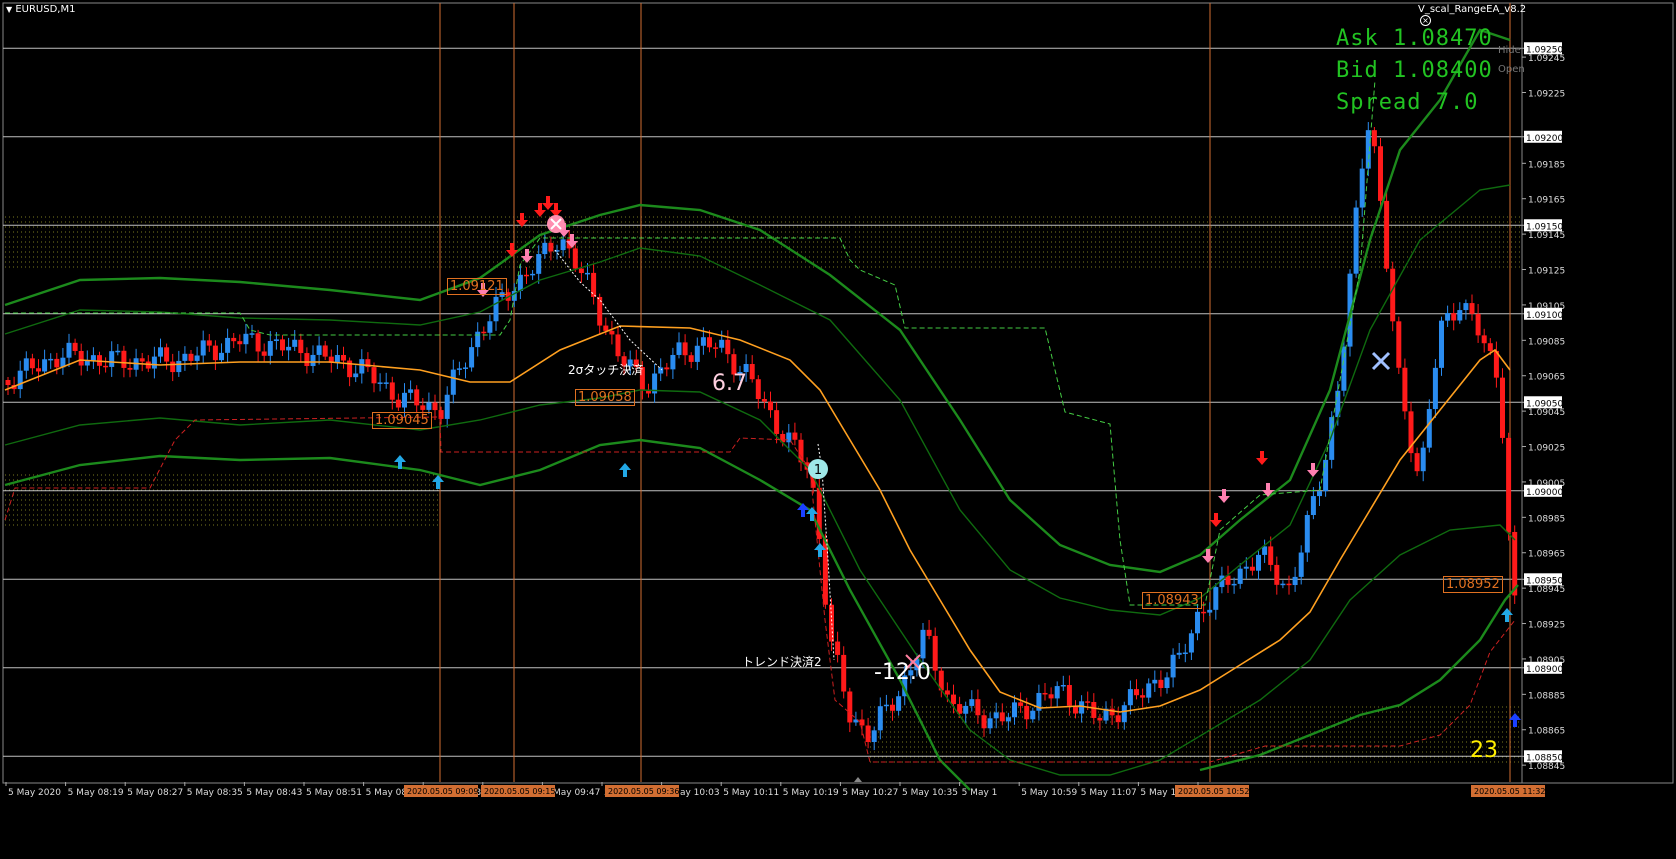 The height and width of the screenshot is (859, 1676). Describe the element at coordinates (1511, 69) in the screenshot. I see `open-button: Open` at that location.